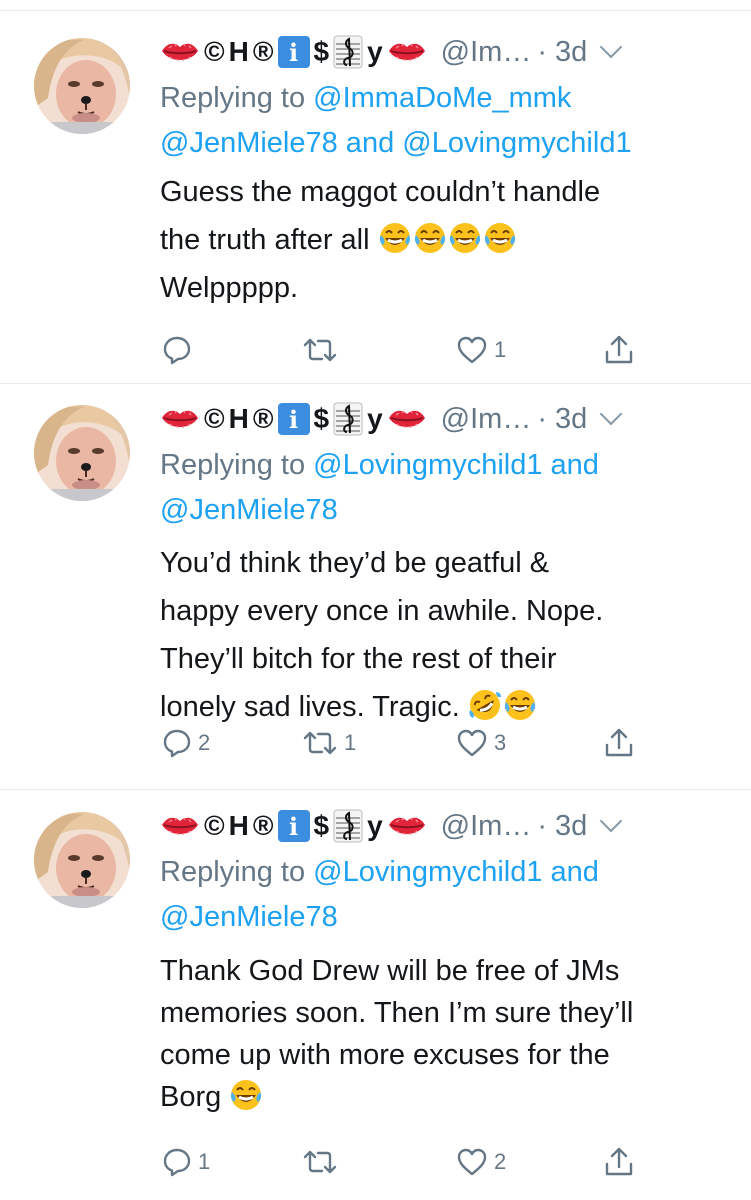 This screenshot has height=1200, width=751. I want to click on retweet-button: 1, so click(329, 743).